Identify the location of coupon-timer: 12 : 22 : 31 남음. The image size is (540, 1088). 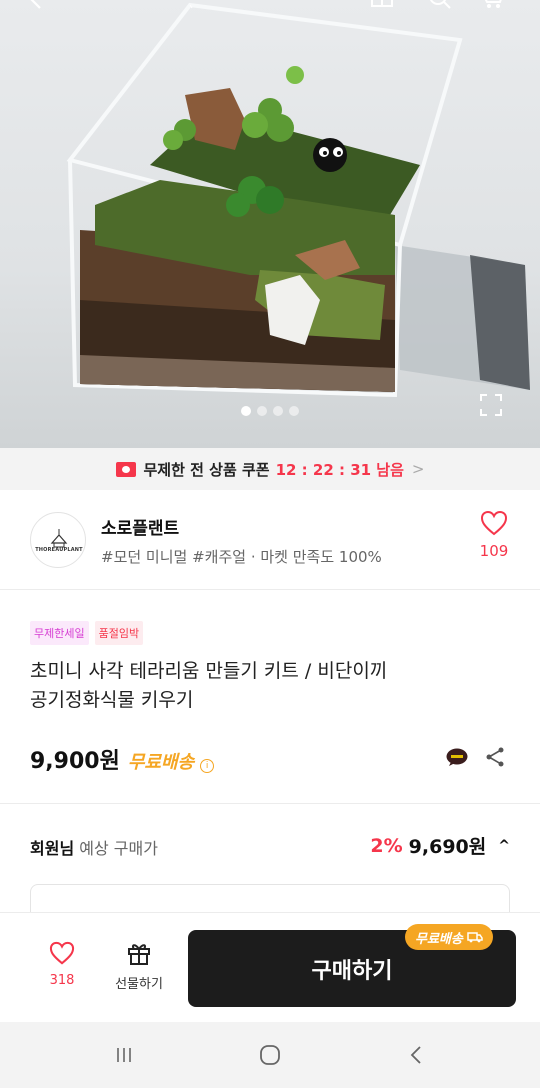
(339, 469).